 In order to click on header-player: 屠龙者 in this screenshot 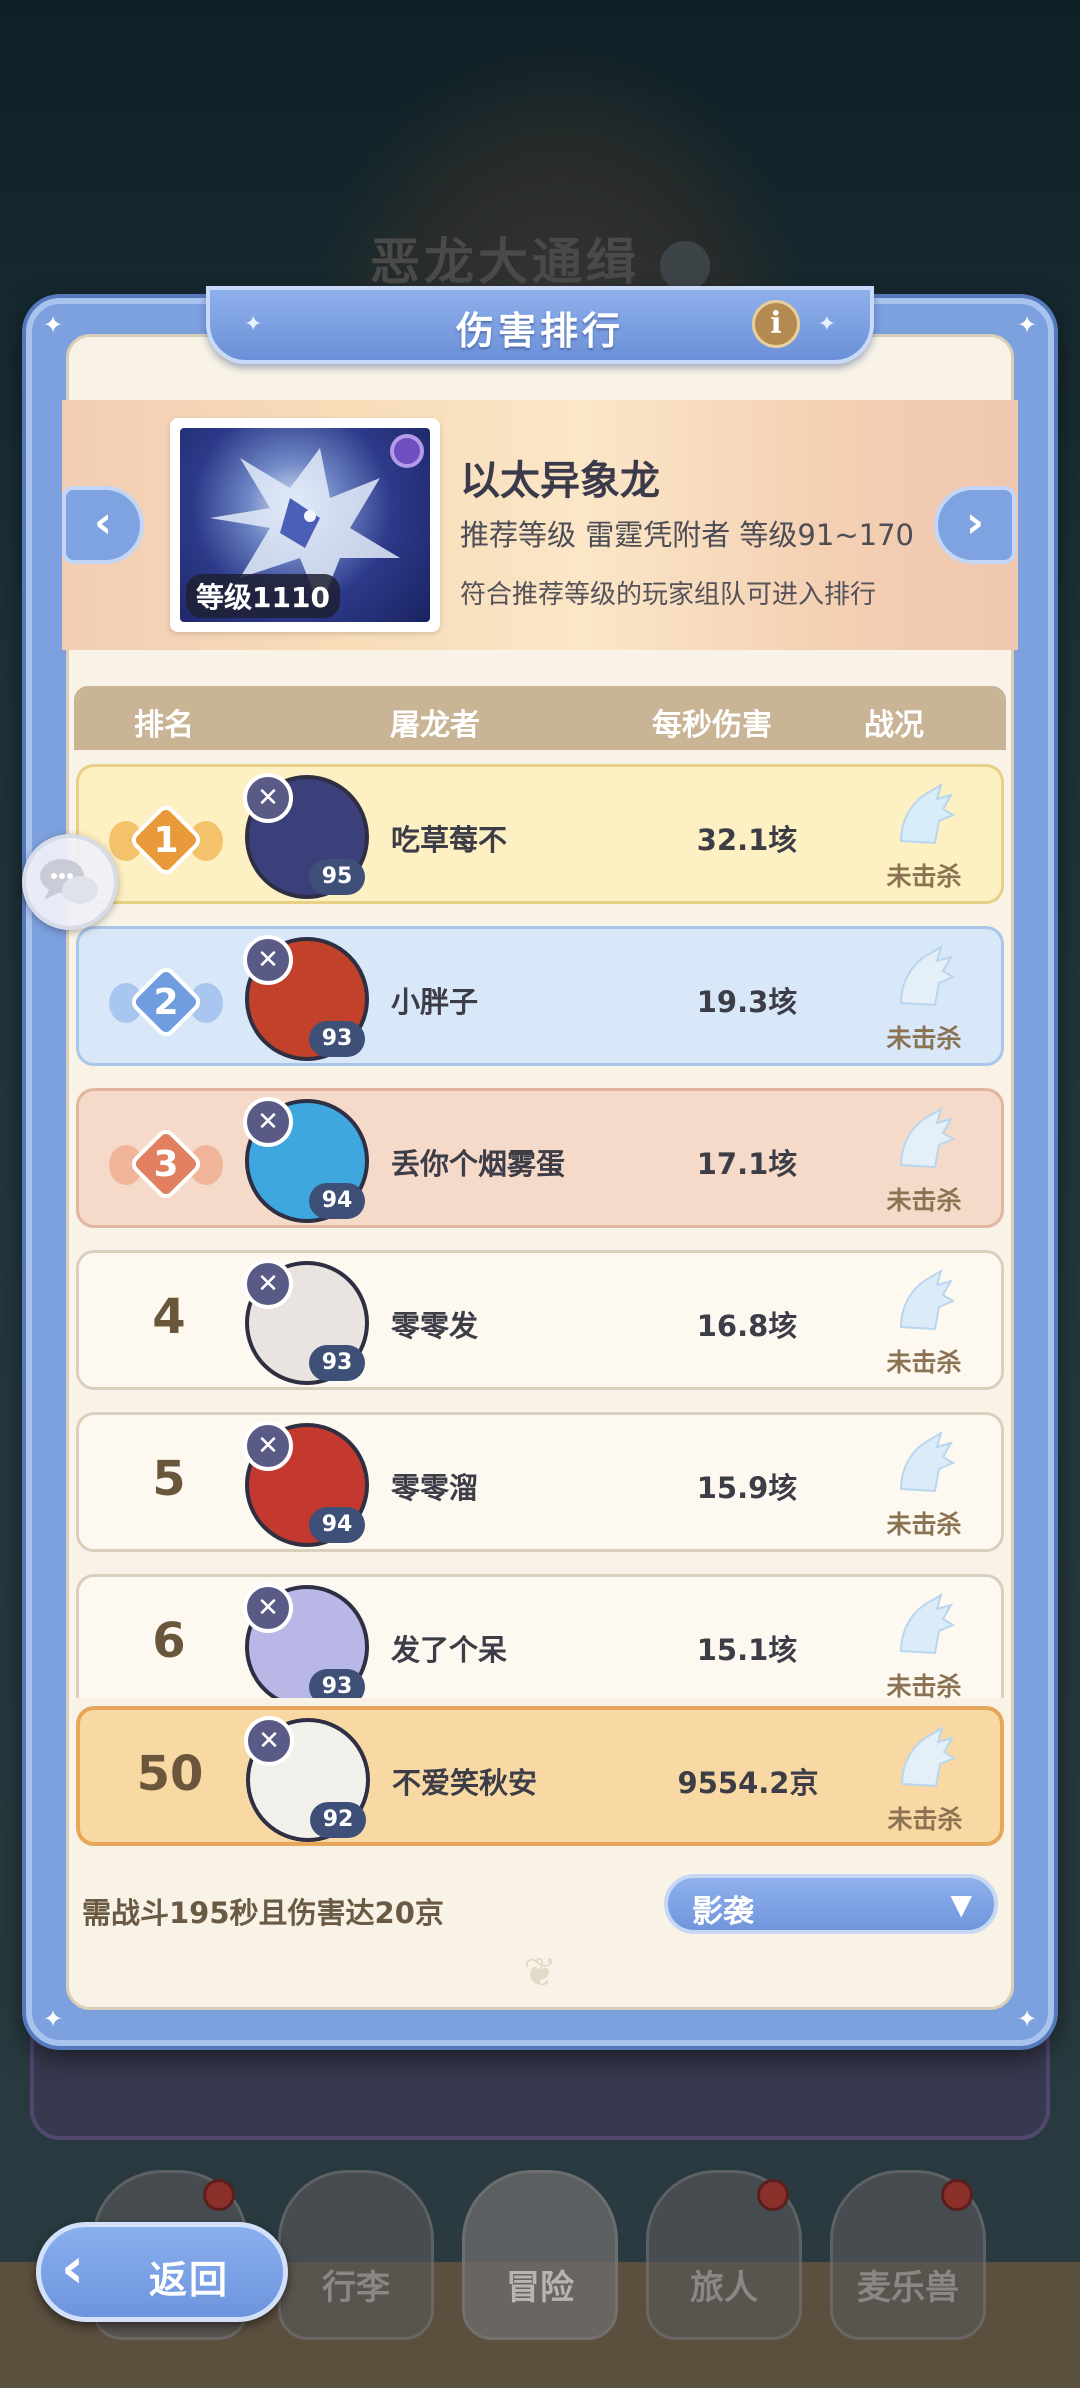, I will do `click(435, 725)`.